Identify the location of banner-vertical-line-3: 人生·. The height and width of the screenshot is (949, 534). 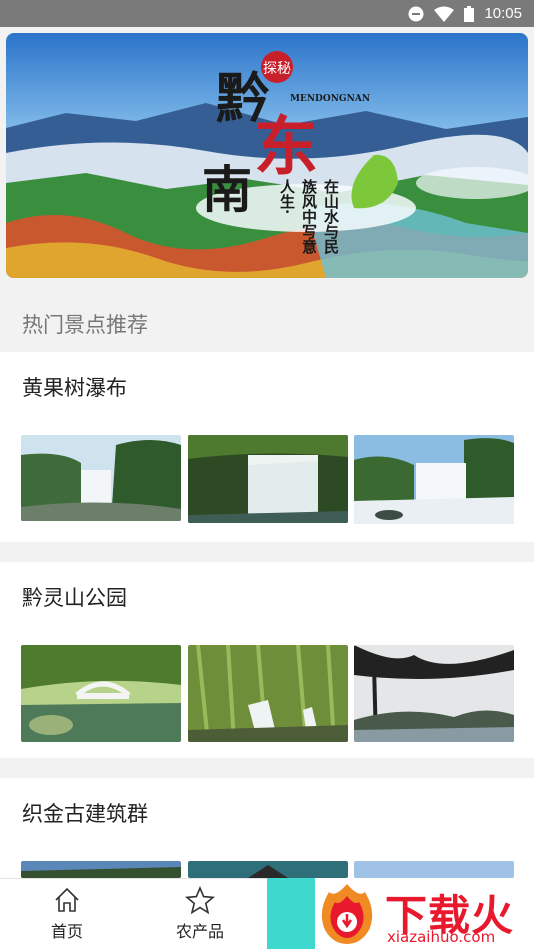
(287, 196).